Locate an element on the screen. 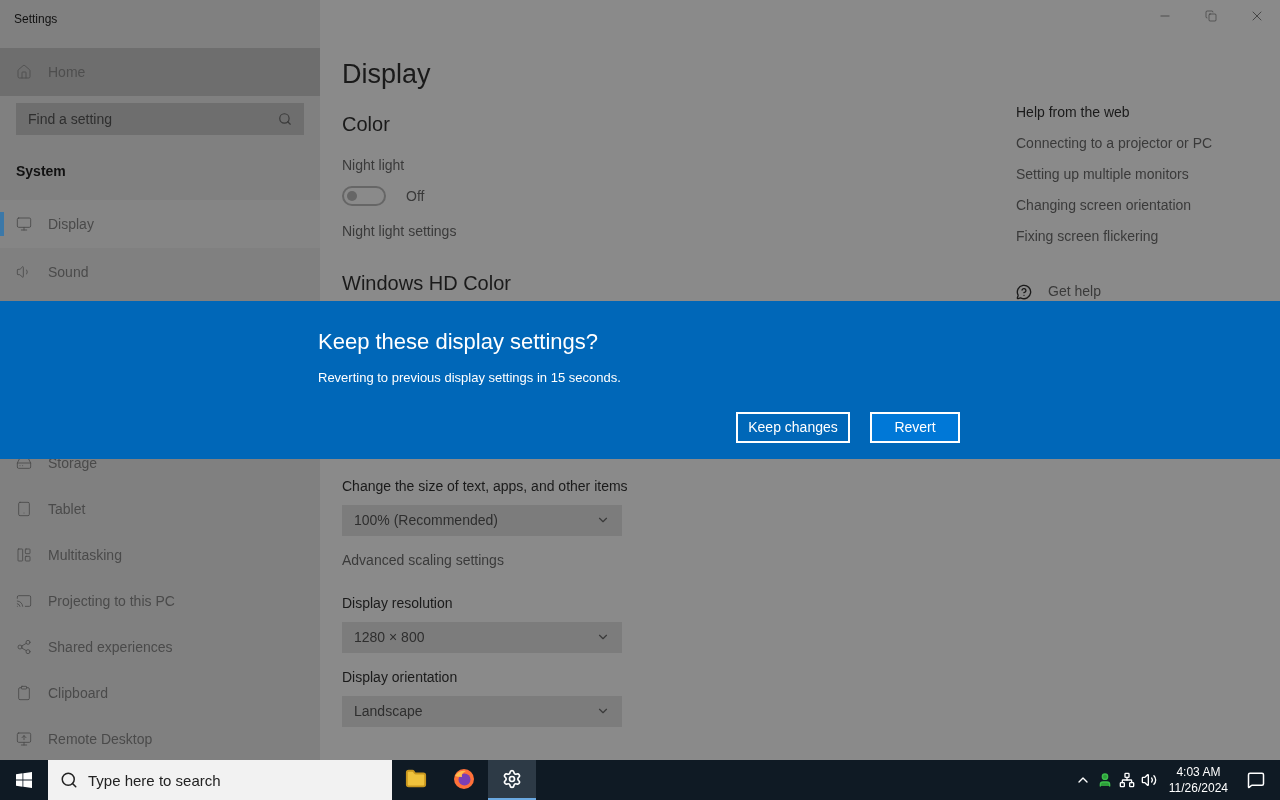 This screenshot has height=800, width=1280. dropdown: Landscape is located at coordinates (482, 711).